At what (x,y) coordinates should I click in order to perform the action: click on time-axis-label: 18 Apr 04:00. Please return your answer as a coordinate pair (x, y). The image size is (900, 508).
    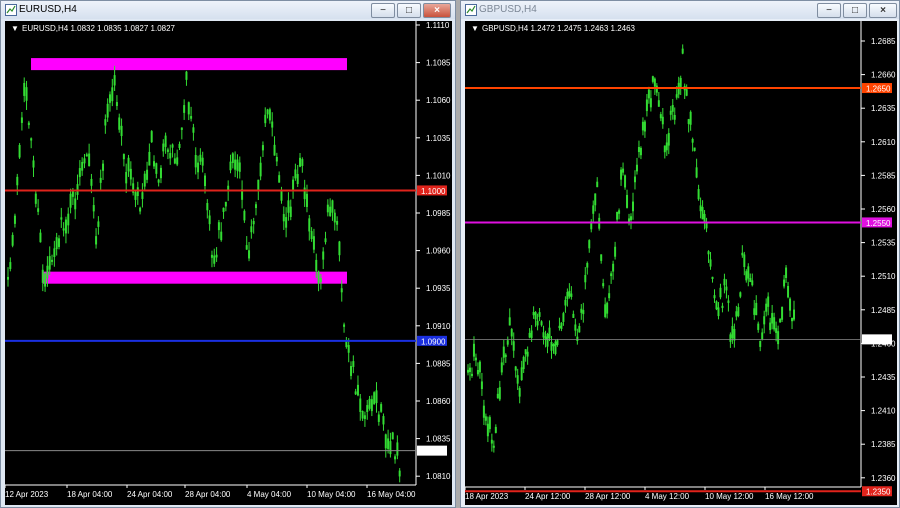
    Looking at the image, I should click on (90, 494).